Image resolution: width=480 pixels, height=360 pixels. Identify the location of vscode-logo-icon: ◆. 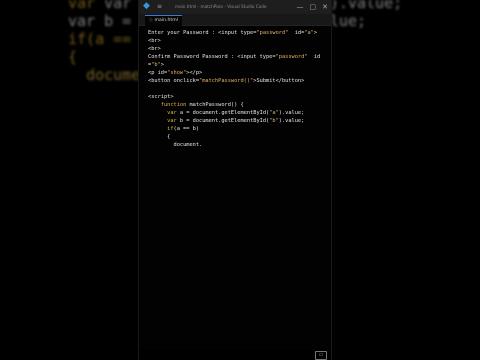
(146, 6).